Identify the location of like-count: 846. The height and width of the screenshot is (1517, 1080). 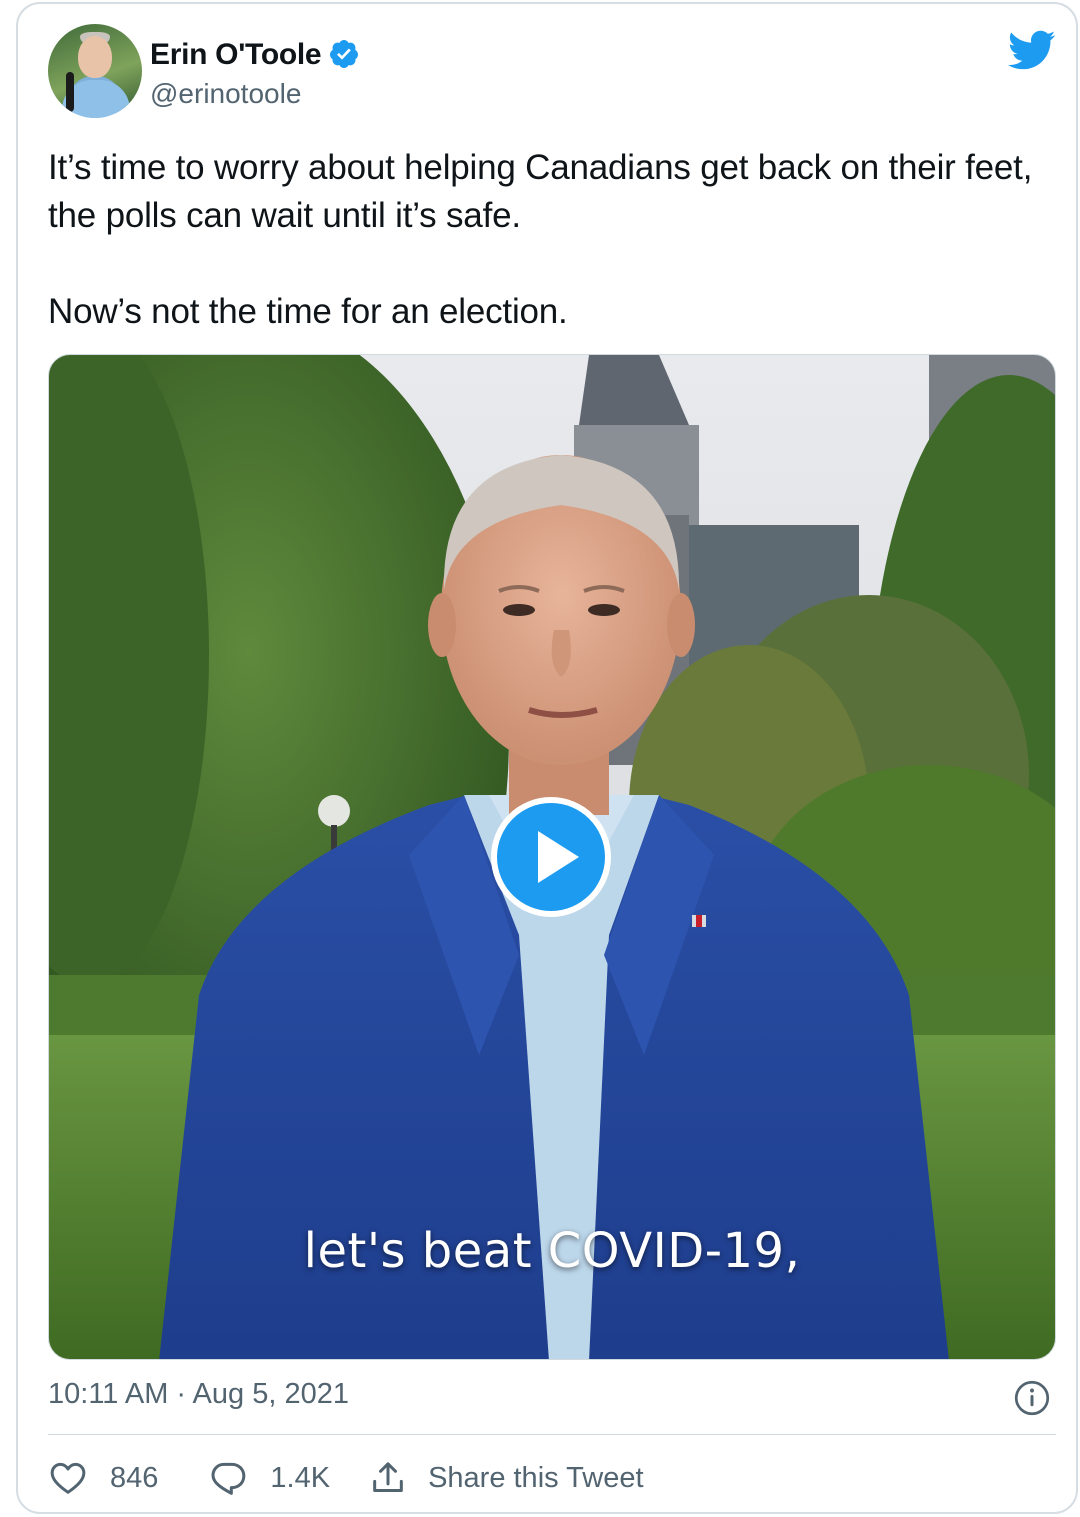
(134, 1477).